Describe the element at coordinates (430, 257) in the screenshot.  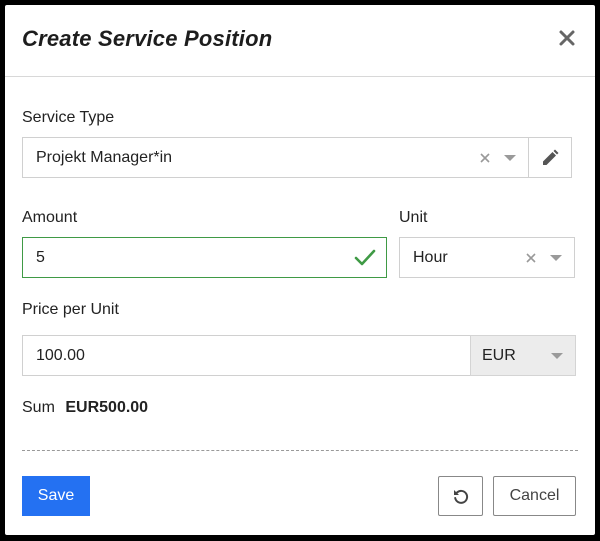
I see `unit-value: Hour` at that location.